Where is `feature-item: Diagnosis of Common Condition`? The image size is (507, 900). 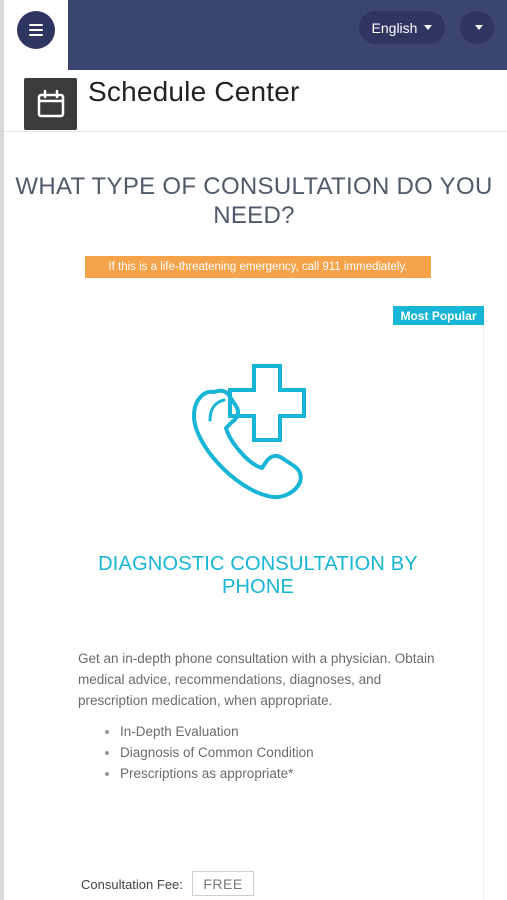
feature-item: Diagnosis of Common Condition is located at coordinates (209, 752).